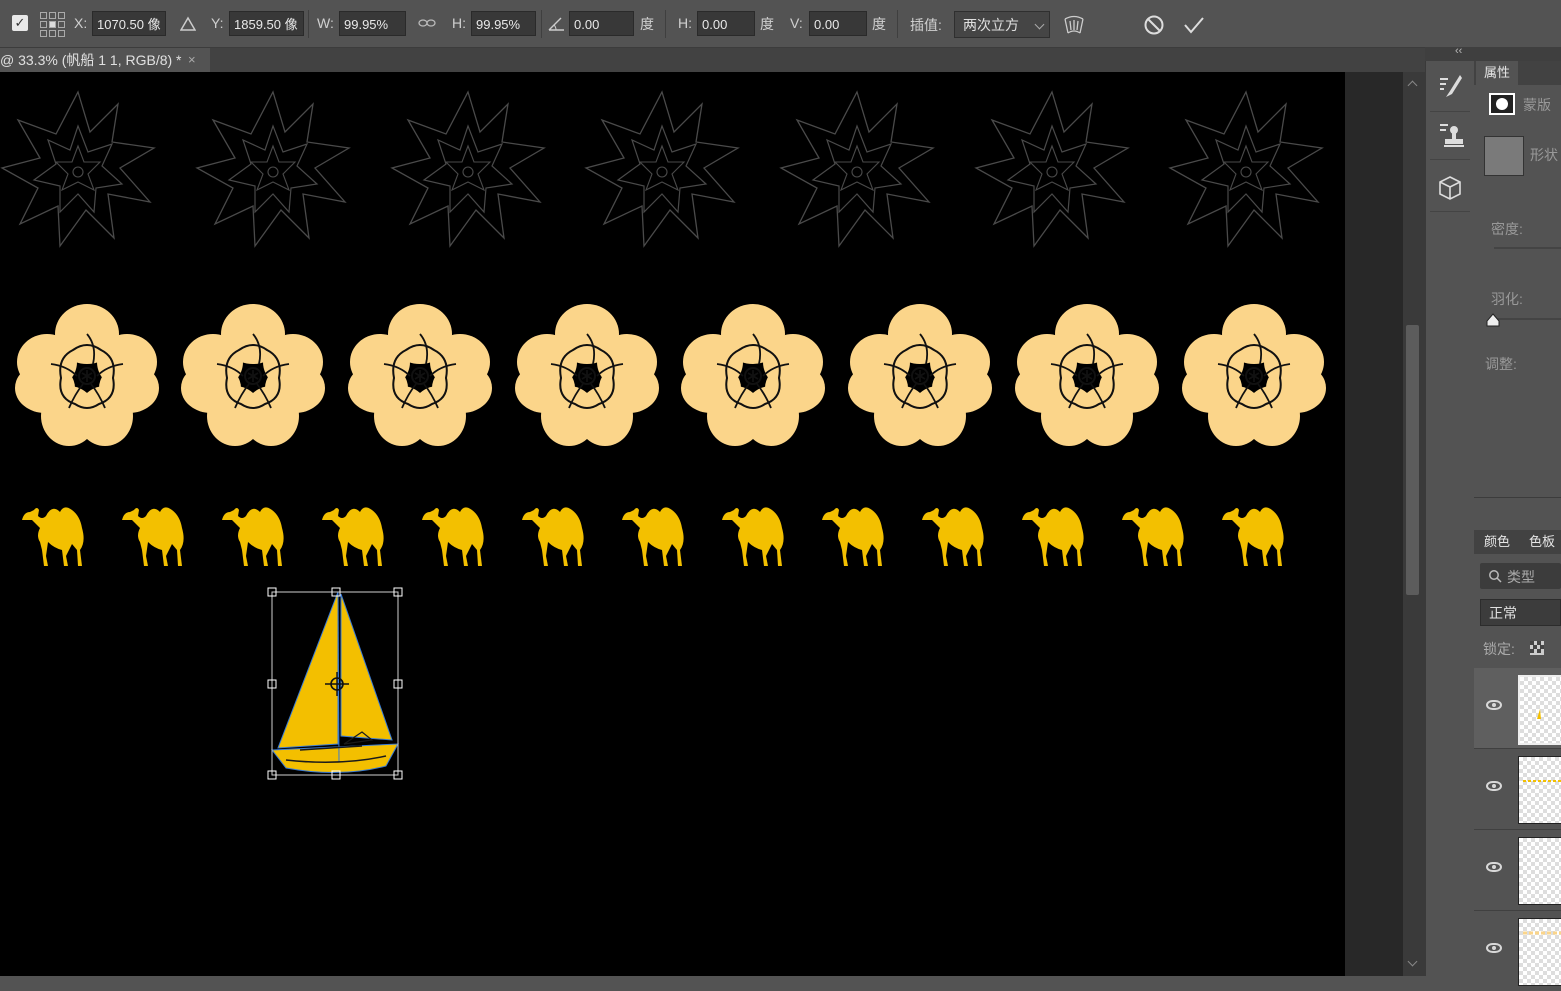  What do you see at coordinates (1504, 156) in the screenshot?
I see `shape-thumbnail` at bounding box center [1504, 156].